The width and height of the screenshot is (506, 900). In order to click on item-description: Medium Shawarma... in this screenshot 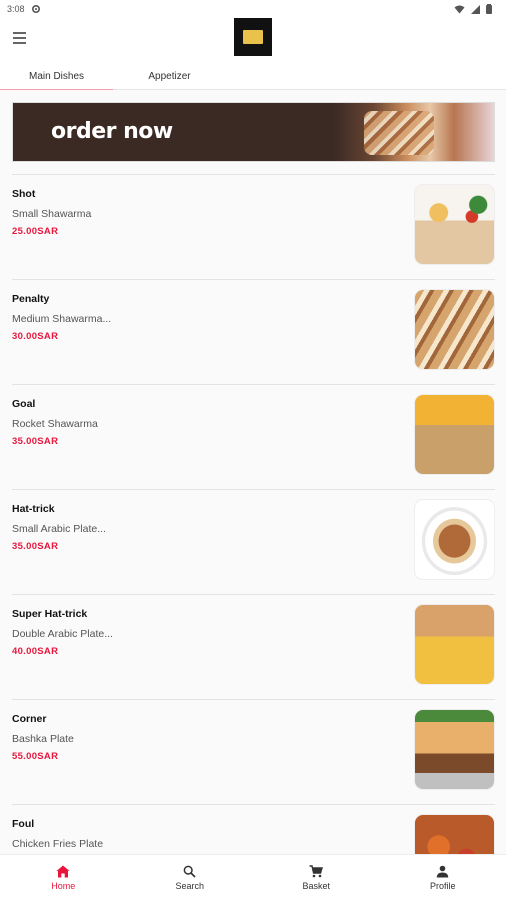, I will do `click(62, 319)`.